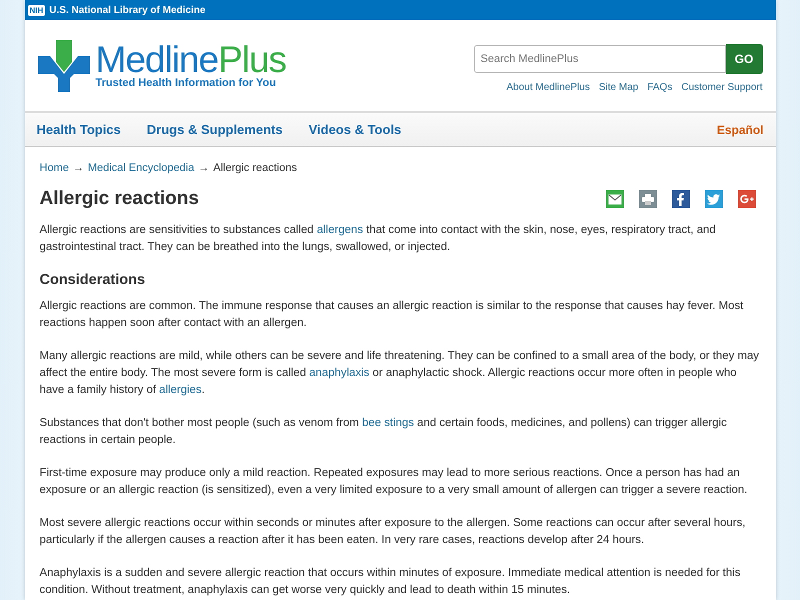 The height and width of the screenshot is (600, 800). What do you see at coordinates (339, 373) in the screenshot?
I see `text-link: anaphylaxis` at bounding box center [339, 373].